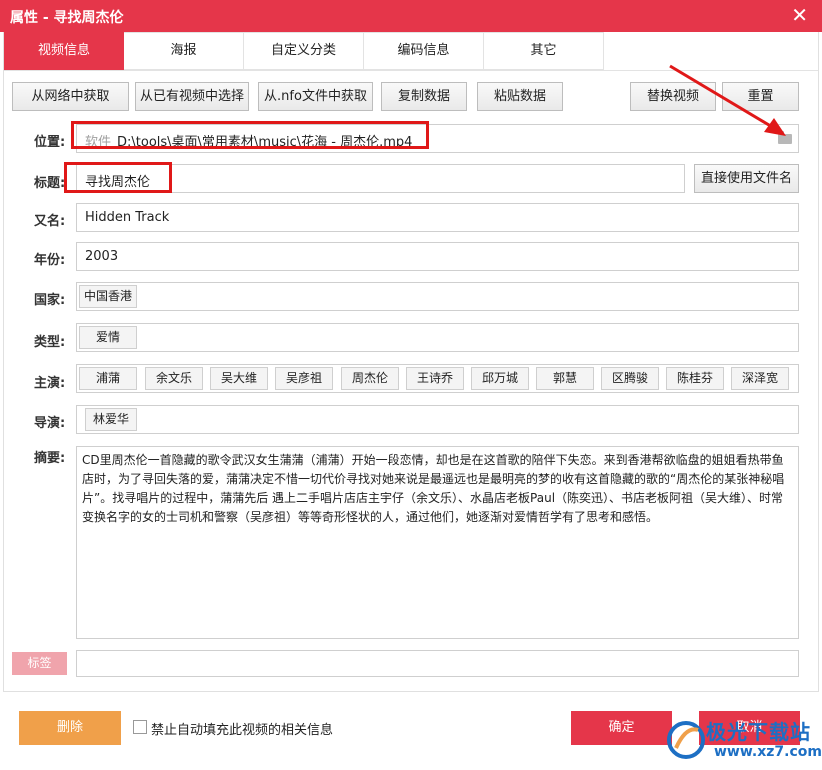  I want to click on disable-autofill-label: 禁止自动填充此视频的相关信息, so click(242, 730).